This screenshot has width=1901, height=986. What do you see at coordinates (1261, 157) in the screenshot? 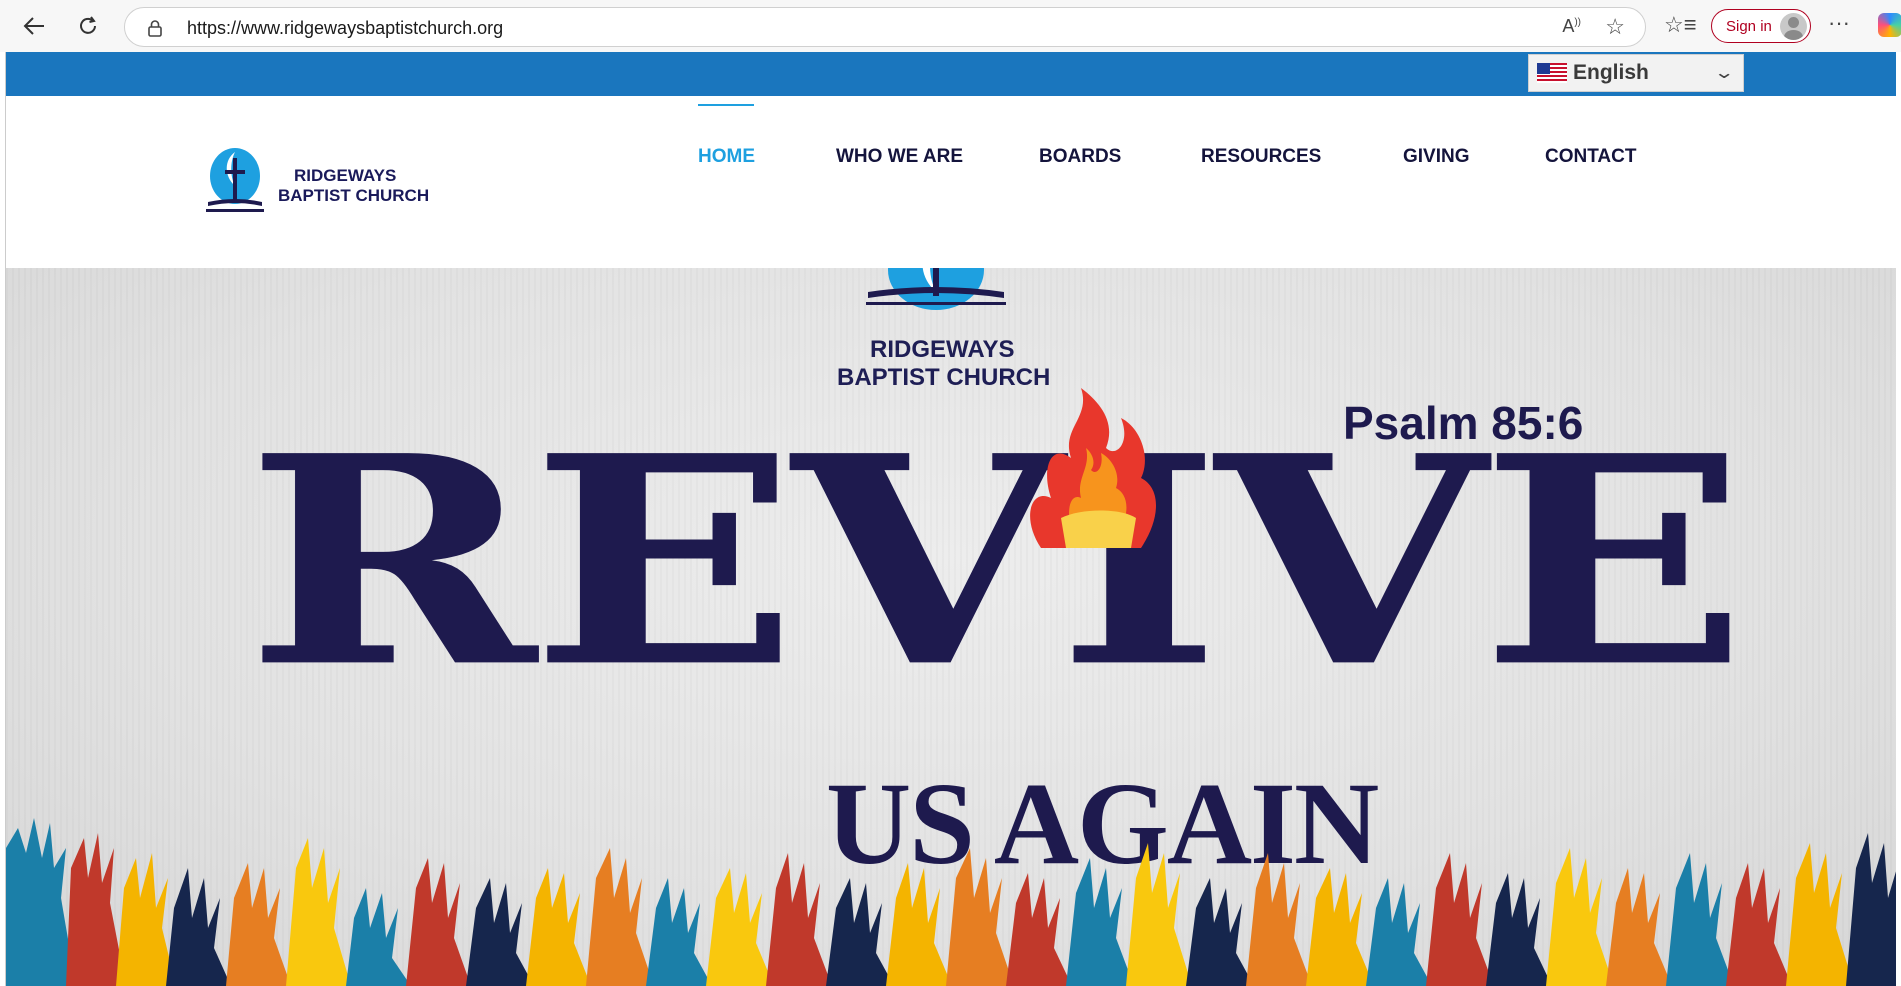
I see `menu-item-resources: RESOURCES` at bounding box center [1261, 157].